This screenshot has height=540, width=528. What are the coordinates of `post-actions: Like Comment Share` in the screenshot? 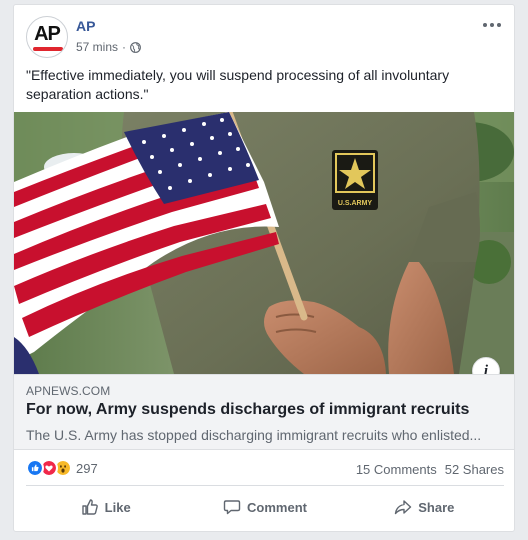 It's located at (265, 507).